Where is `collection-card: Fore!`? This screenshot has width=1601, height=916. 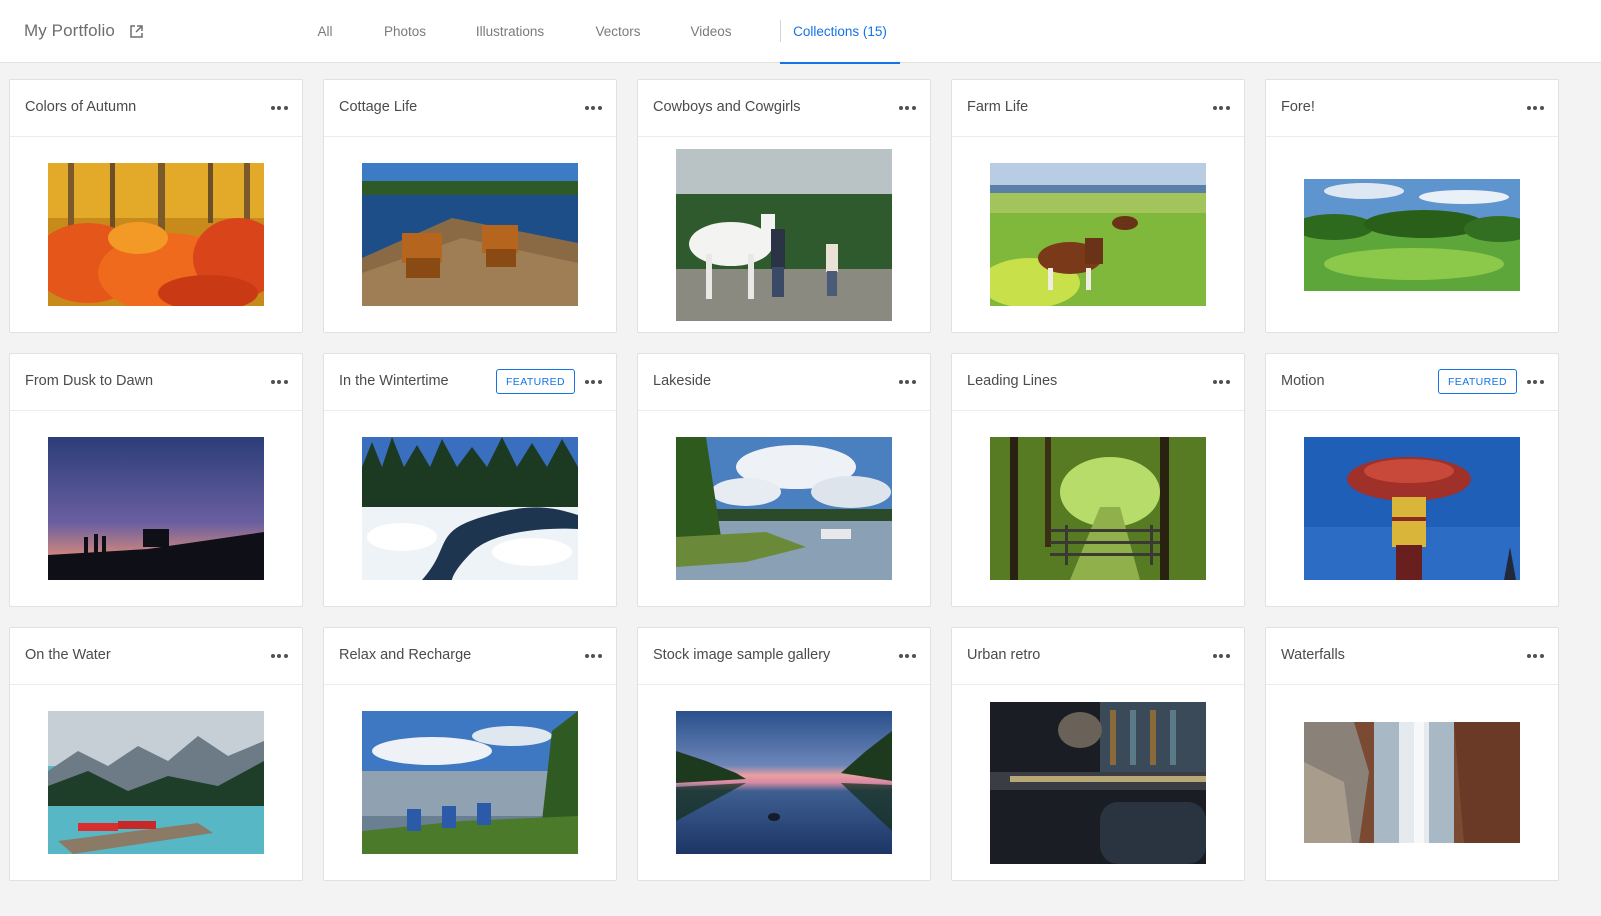 collection-card: Fore! is located at coordinates (1412, 206).